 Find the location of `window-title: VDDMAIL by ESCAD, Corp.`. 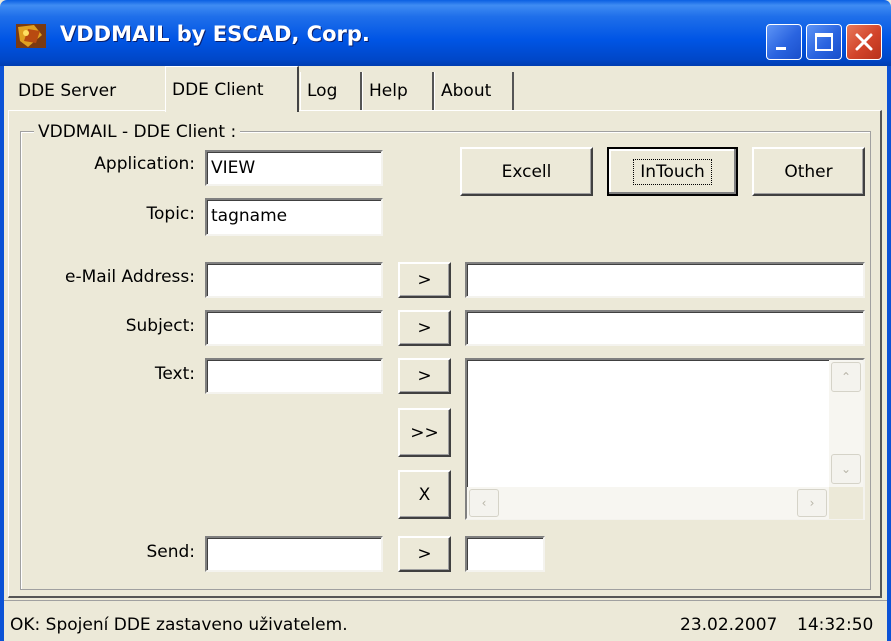

window-title: VDDMAIL by ESCAD, Corp. is located at coordinates (215, 34).